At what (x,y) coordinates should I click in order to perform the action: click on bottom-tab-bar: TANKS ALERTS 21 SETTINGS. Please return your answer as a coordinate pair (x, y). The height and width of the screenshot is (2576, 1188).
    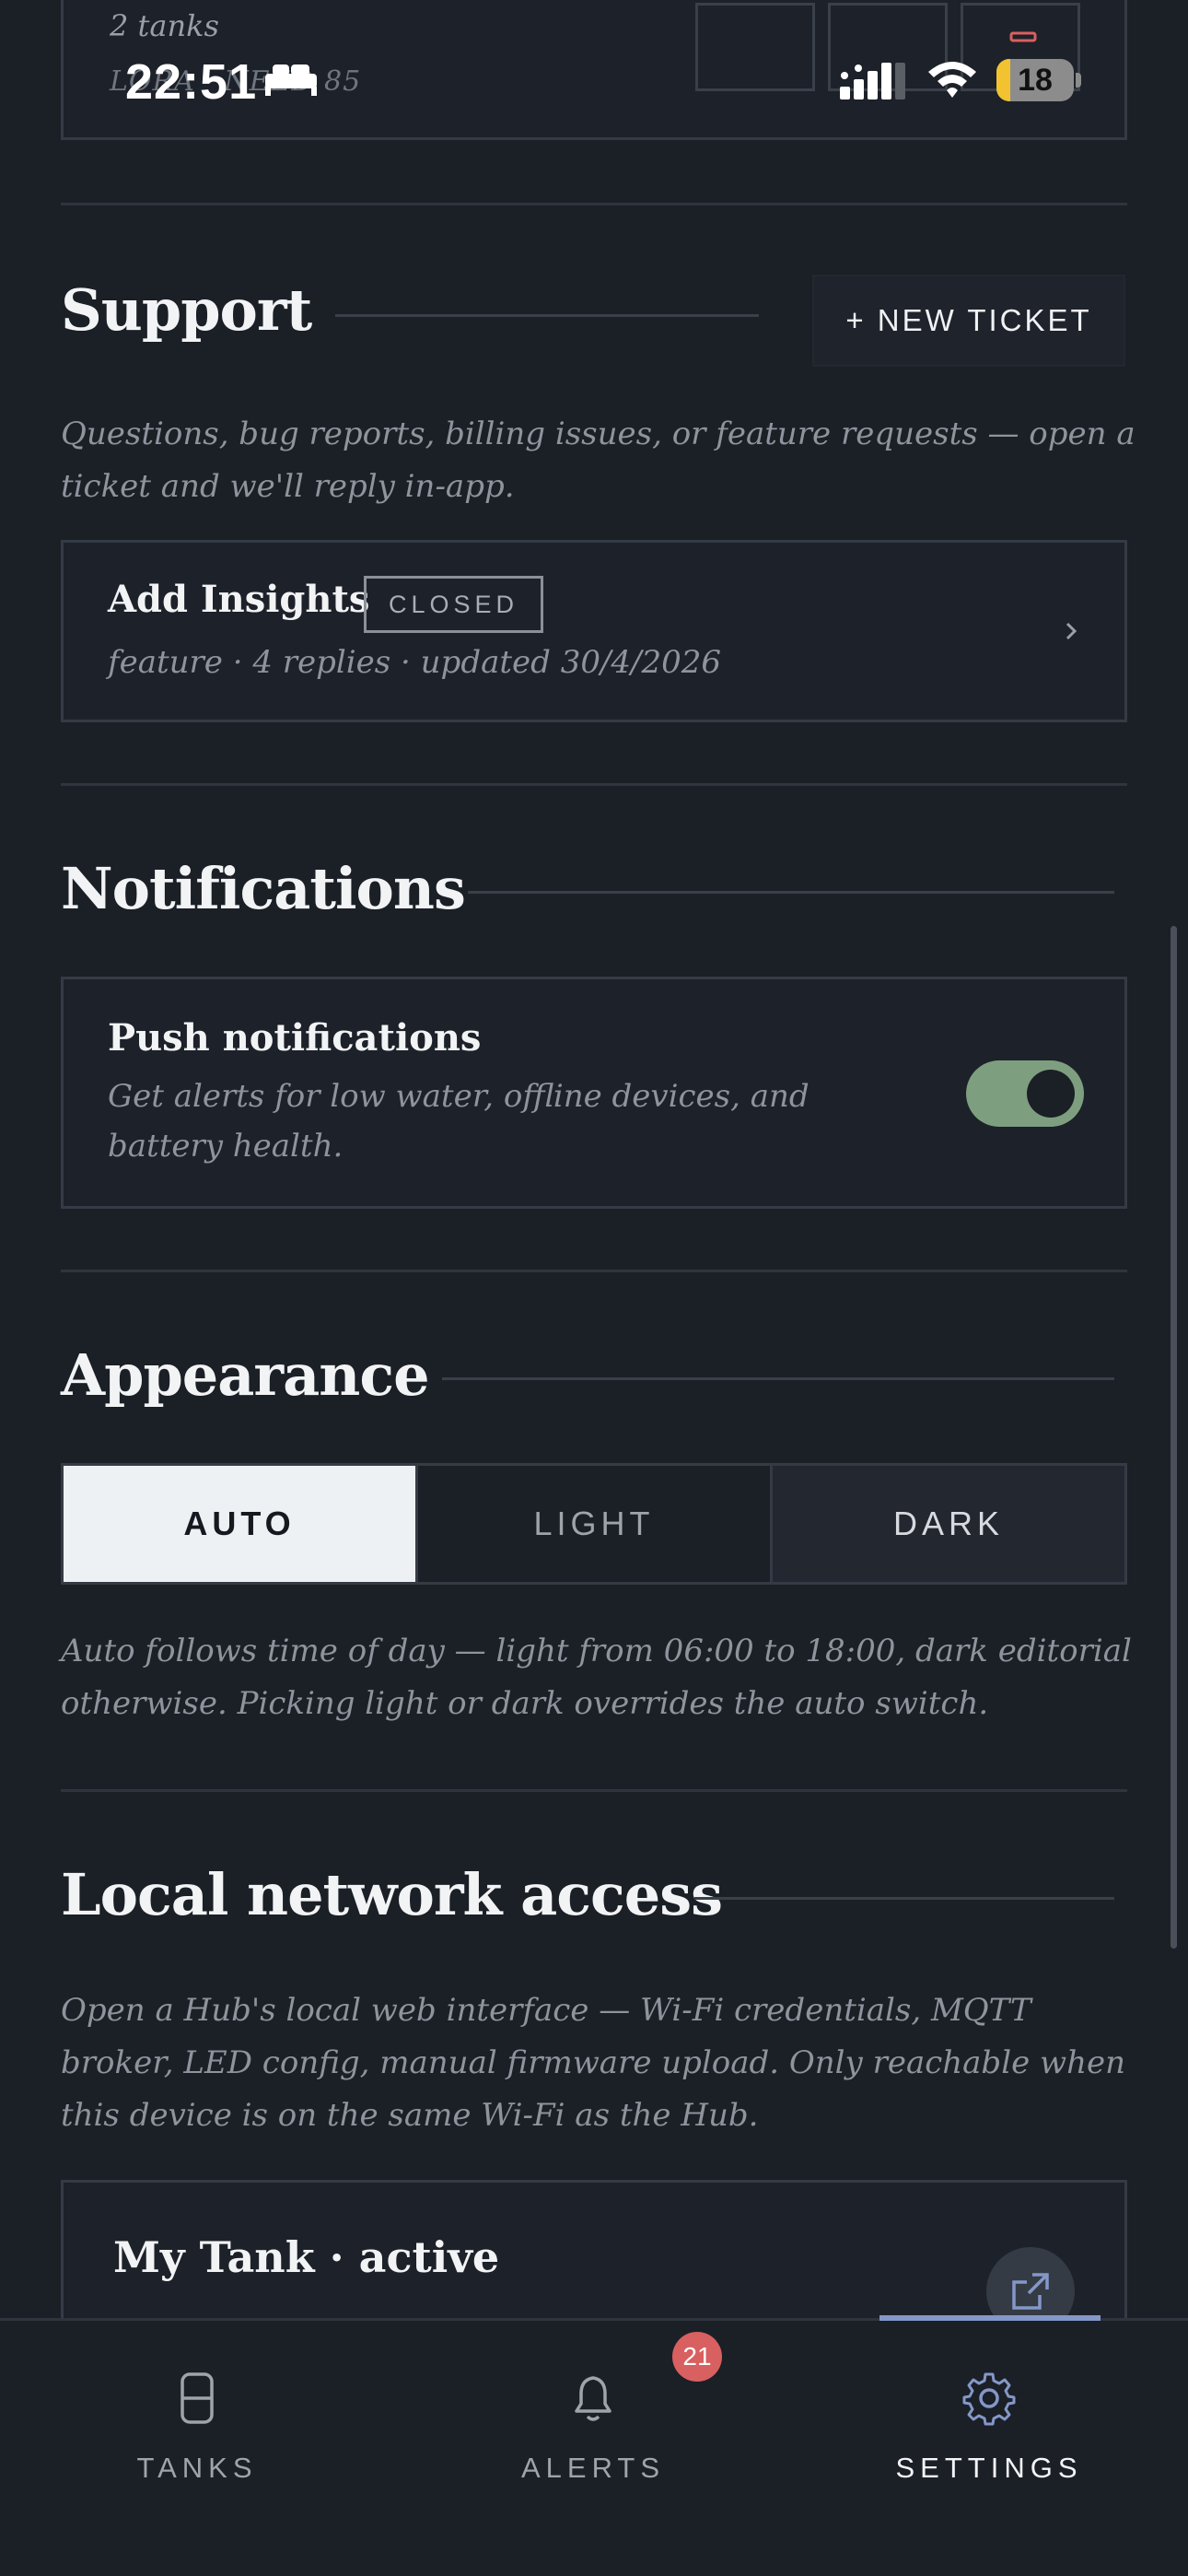
    Looking at the image, I should click on (594, 2445).